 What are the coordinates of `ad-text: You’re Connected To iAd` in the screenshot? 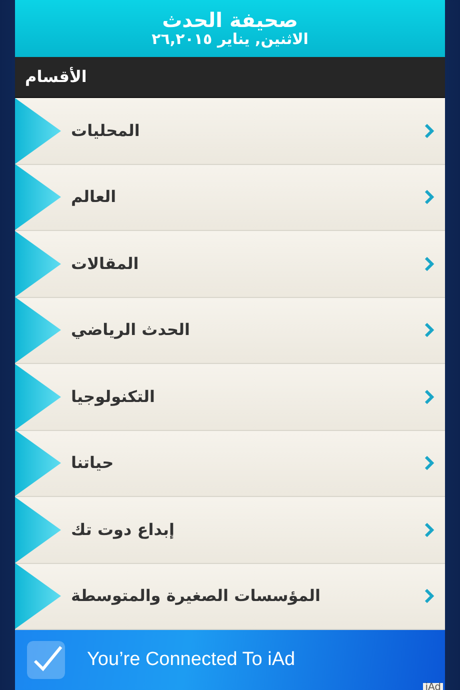 It's located at (191, 660).